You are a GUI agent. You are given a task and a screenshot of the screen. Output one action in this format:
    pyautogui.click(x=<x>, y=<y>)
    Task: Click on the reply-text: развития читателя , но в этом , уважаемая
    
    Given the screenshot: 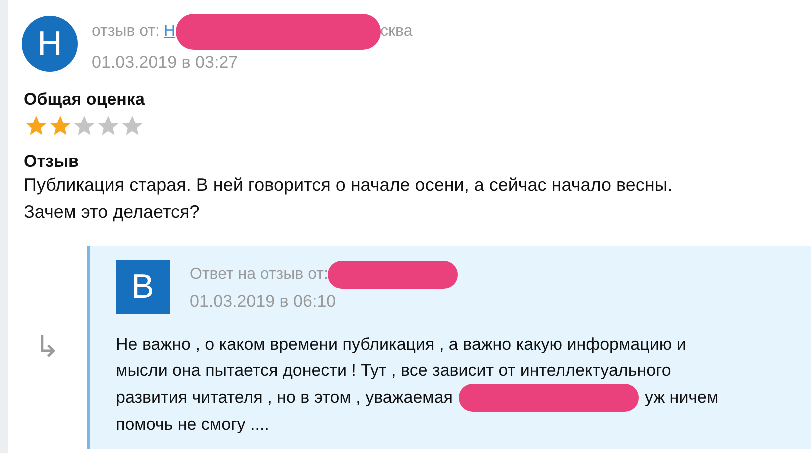 What is the action you would take?
    pyautogui.click(x=285, y=398)
    